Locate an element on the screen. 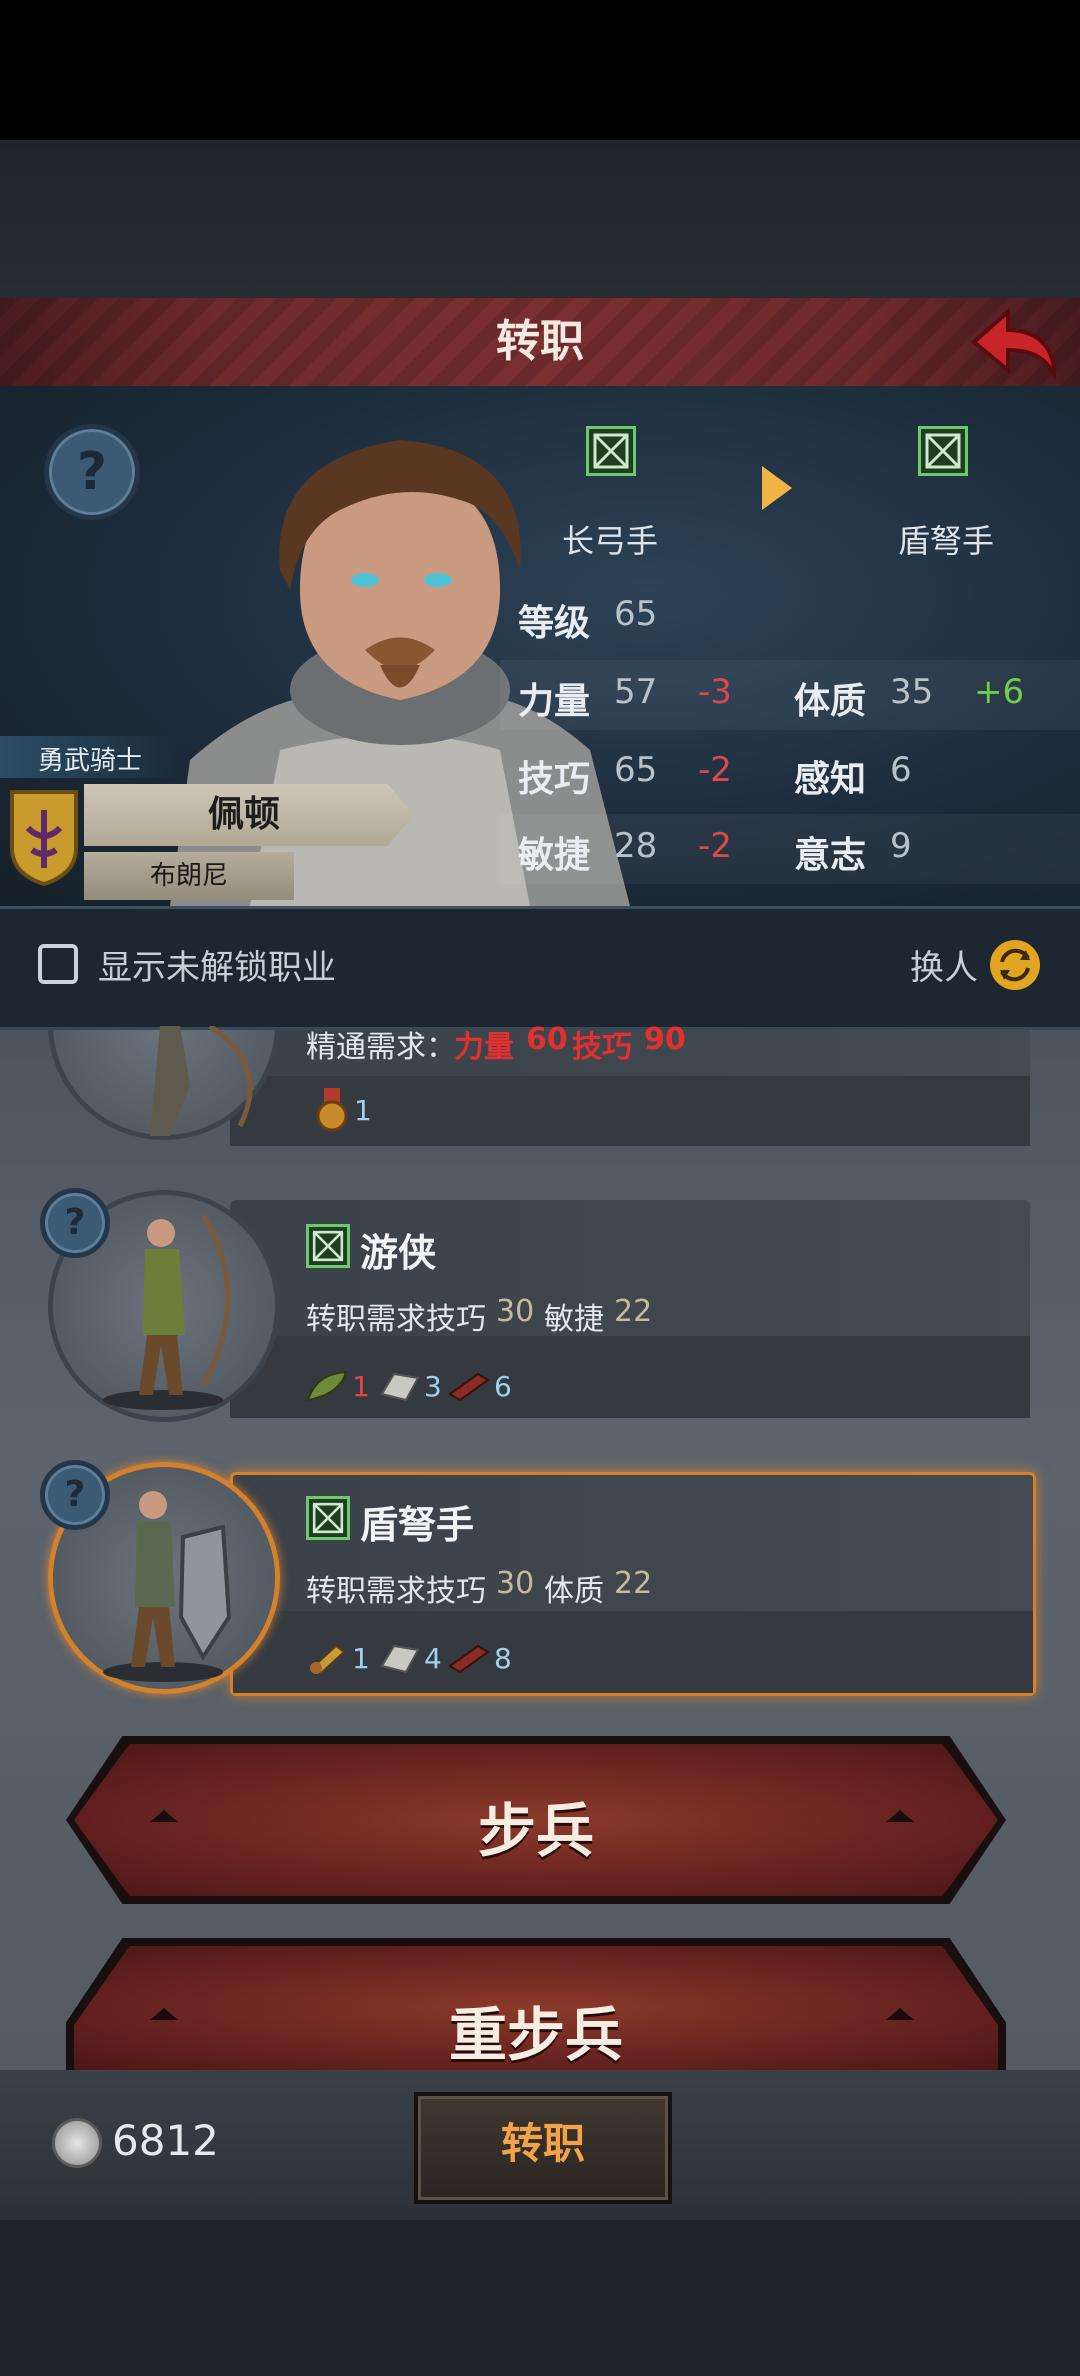  stat-value: 57 is located at coordinates (636, 692).